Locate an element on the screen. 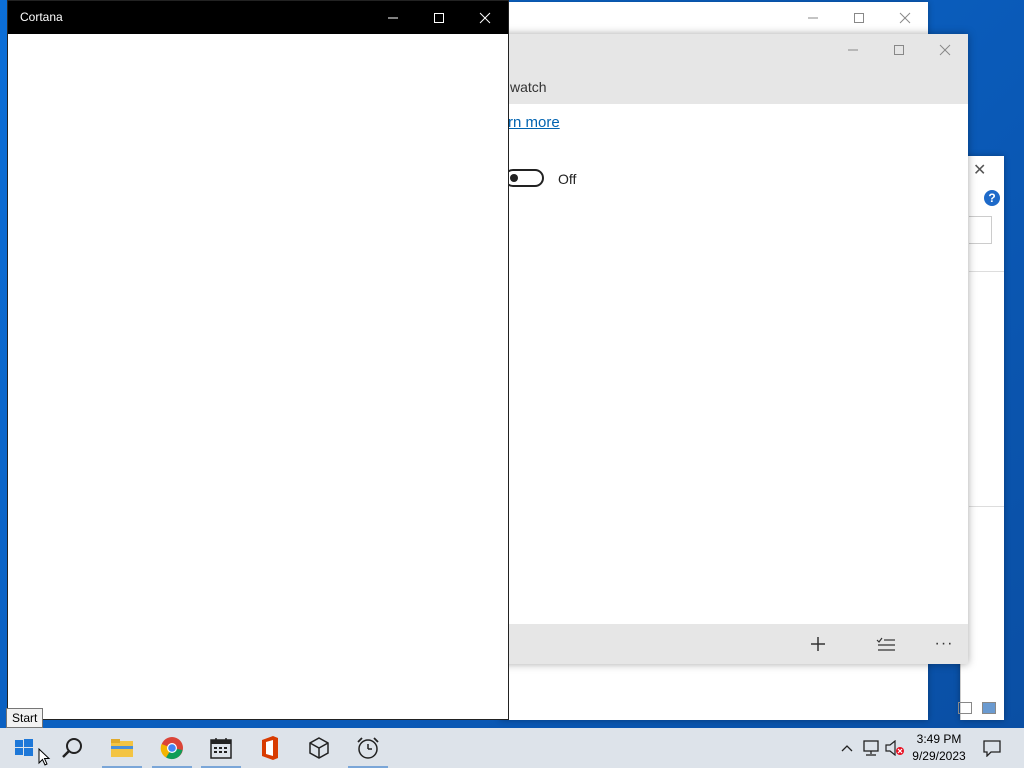 This screenshot has height=768, width=1024. file-explorer-icon is located at coordinates (122, 748).